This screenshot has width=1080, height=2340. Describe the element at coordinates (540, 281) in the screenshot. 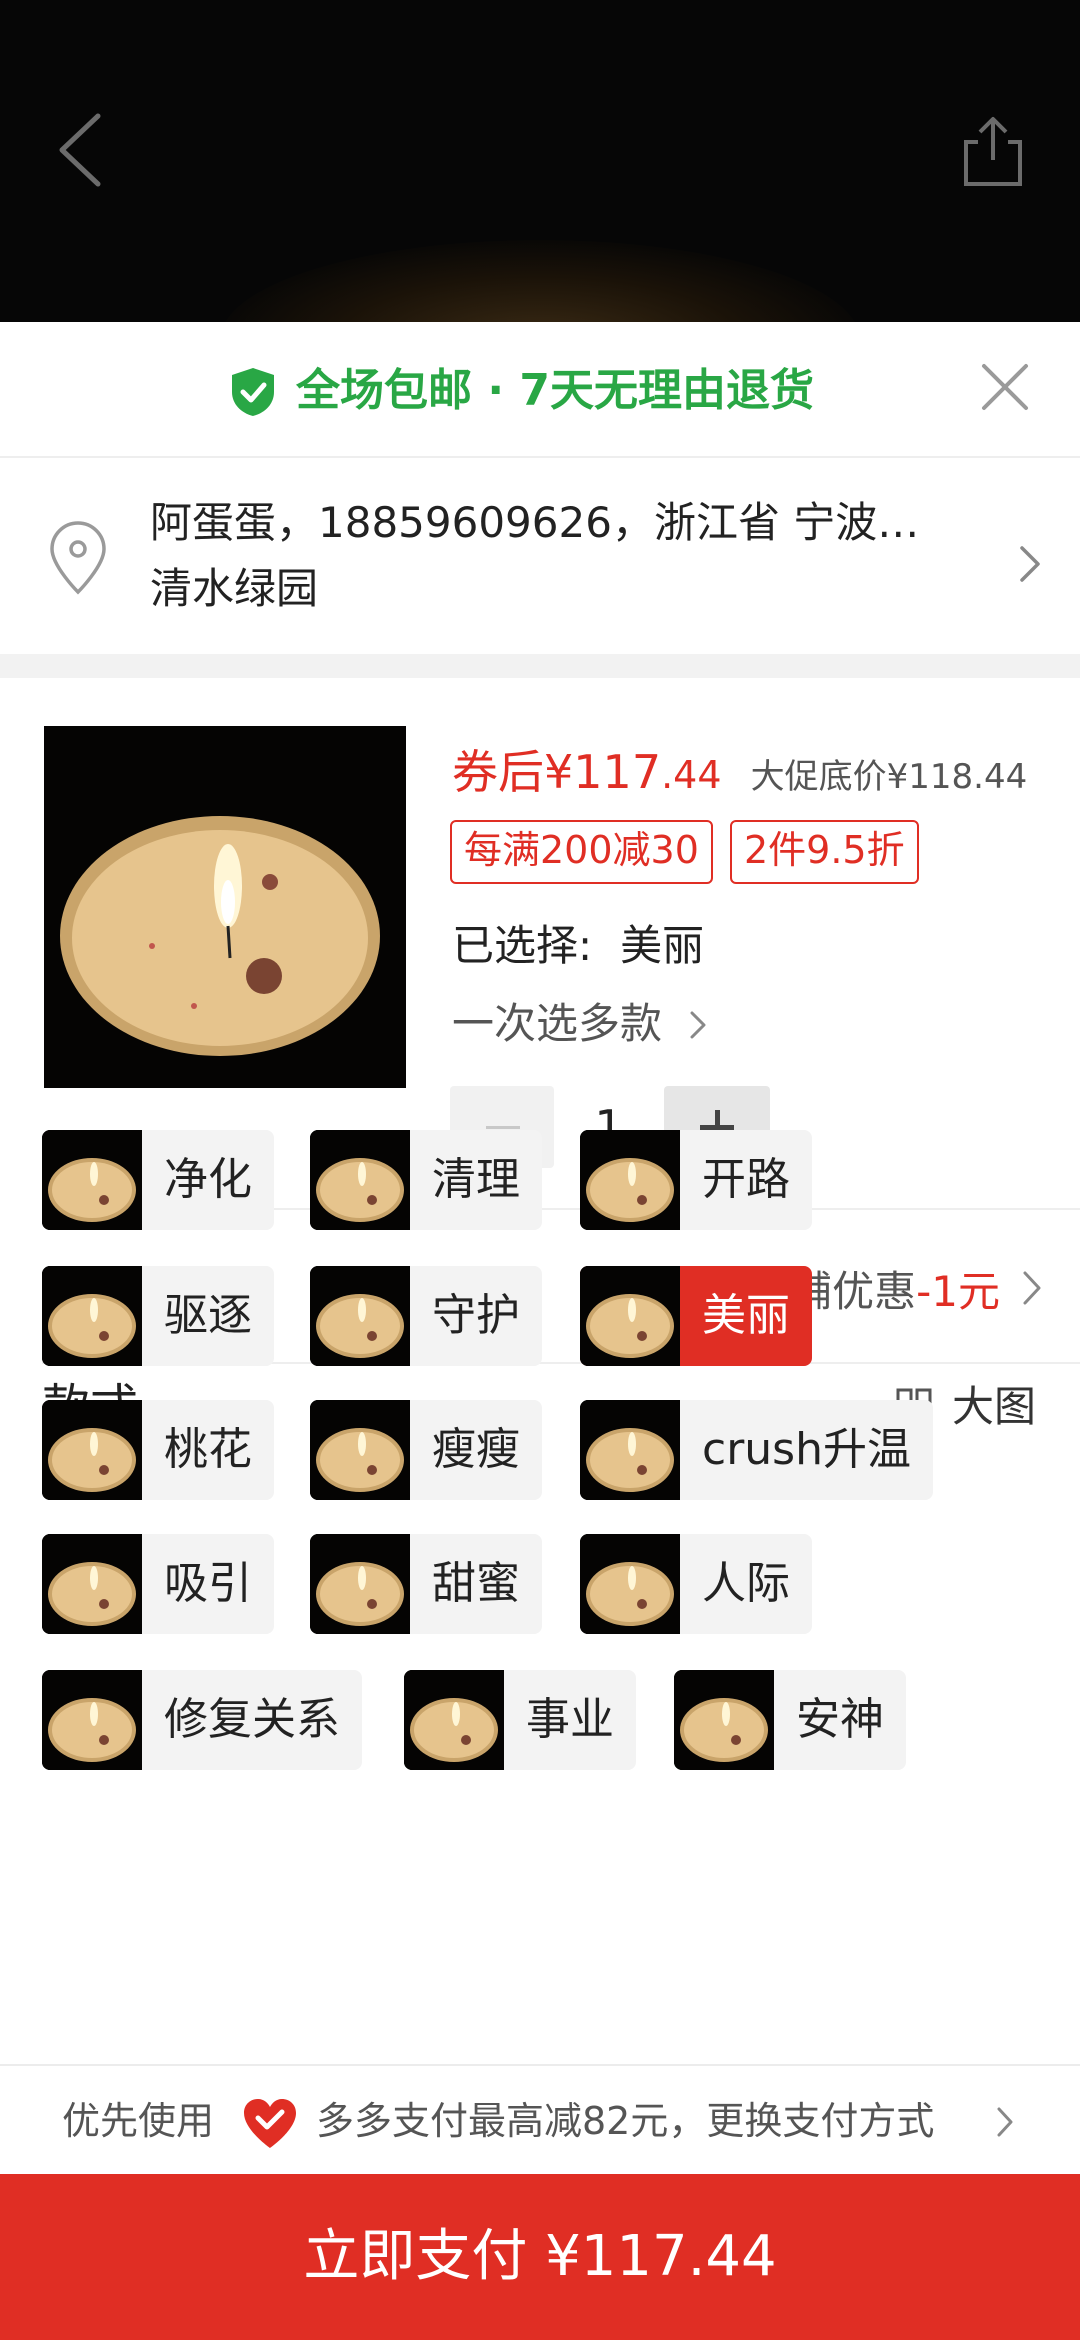

I see `candle-glow` at that location.